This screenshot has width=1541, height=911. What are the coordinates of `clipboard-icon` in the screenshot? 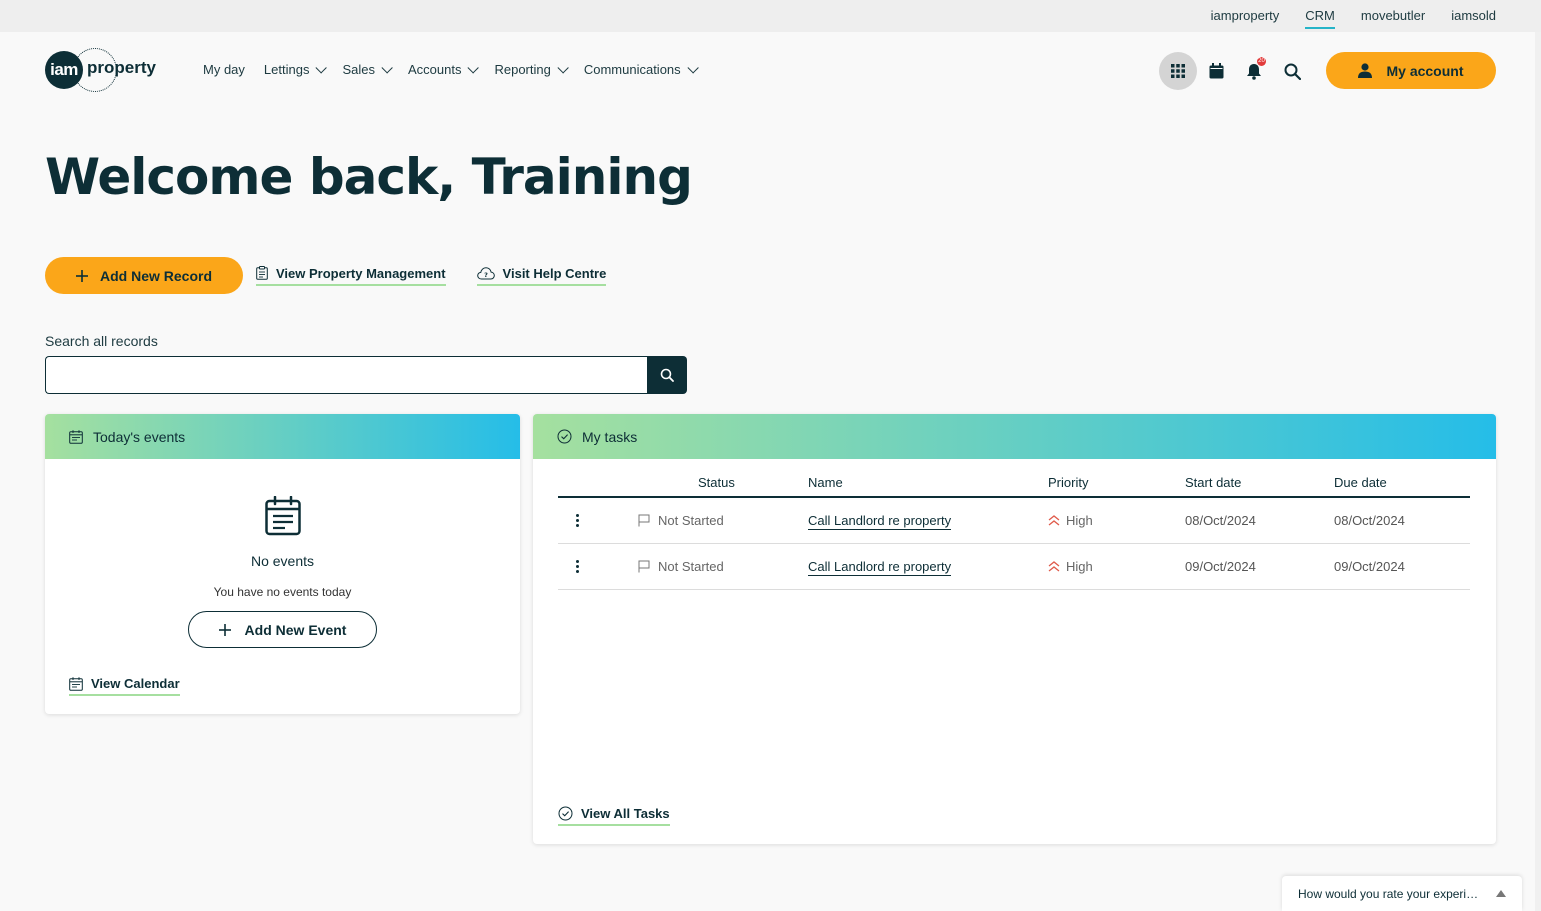 It's located at (262, 273).